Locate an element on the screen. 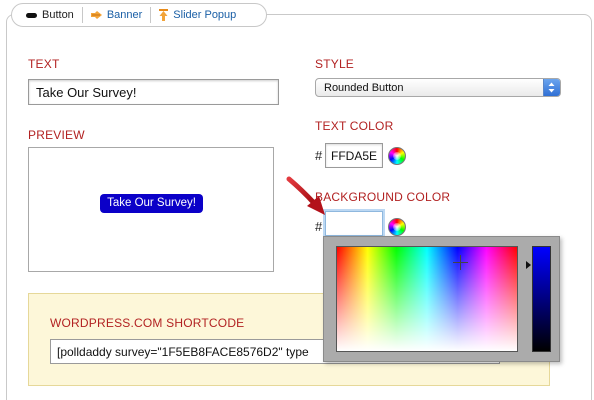  background-color-label: BACKGROUND COLOR is located at coordinates (383, 197).